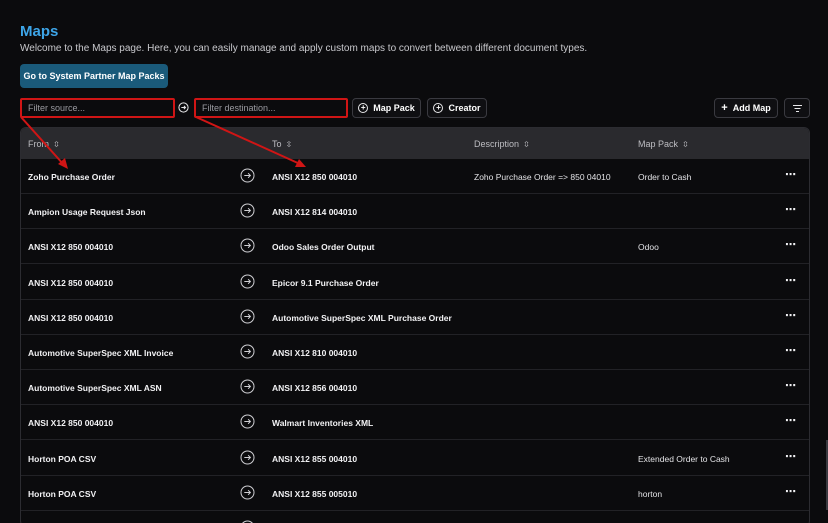  What do you see at coordinates (497, 144) in the screenshot?
I see `header-label: Description` at bounding box center [497, 144].